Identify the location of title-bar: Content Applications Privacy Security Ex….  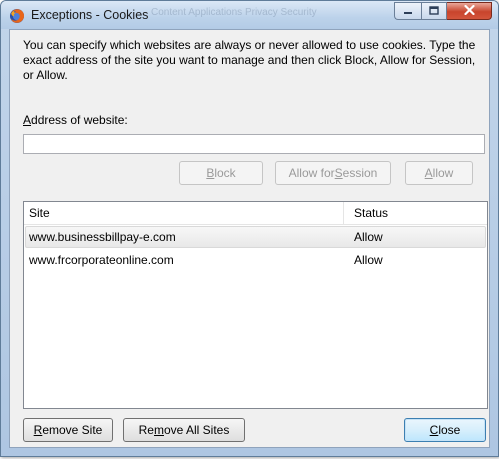
(249, 15).